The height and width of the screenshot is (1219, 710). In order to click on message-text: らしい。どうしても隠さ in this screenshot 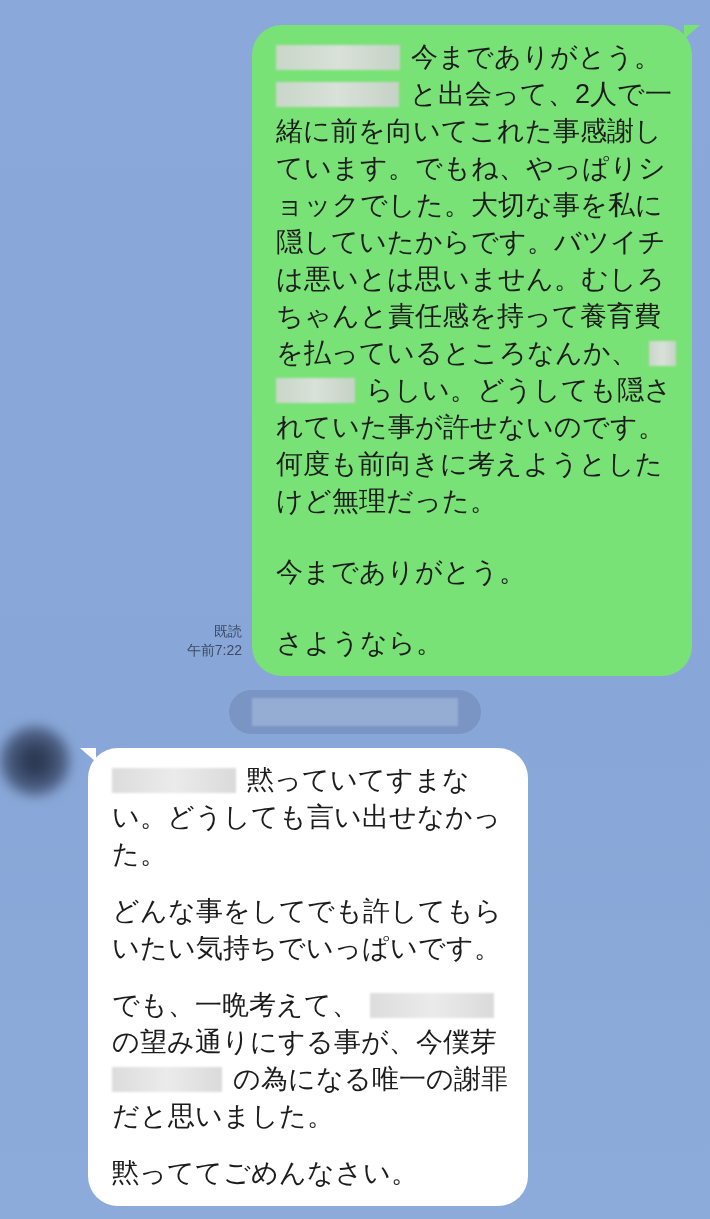, I will do `click(519, 390)`.